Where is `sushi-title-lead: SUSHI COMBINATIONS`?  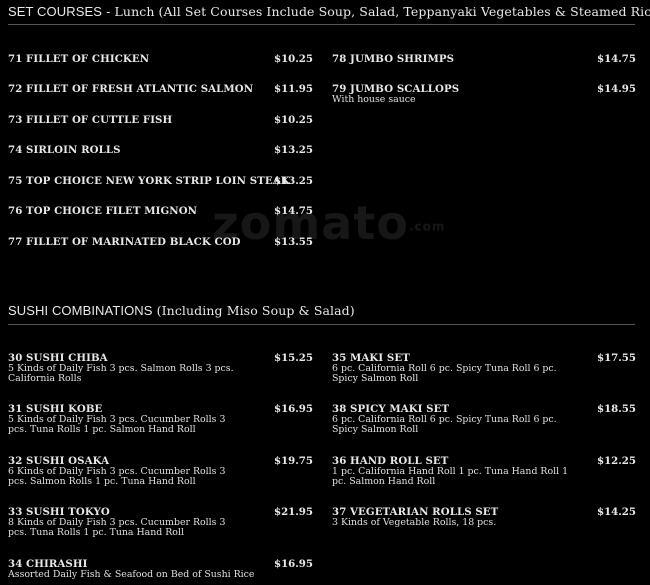 sushi-title-lead: SUSHI COMBINATIONS is located at coordinates (80, 310).